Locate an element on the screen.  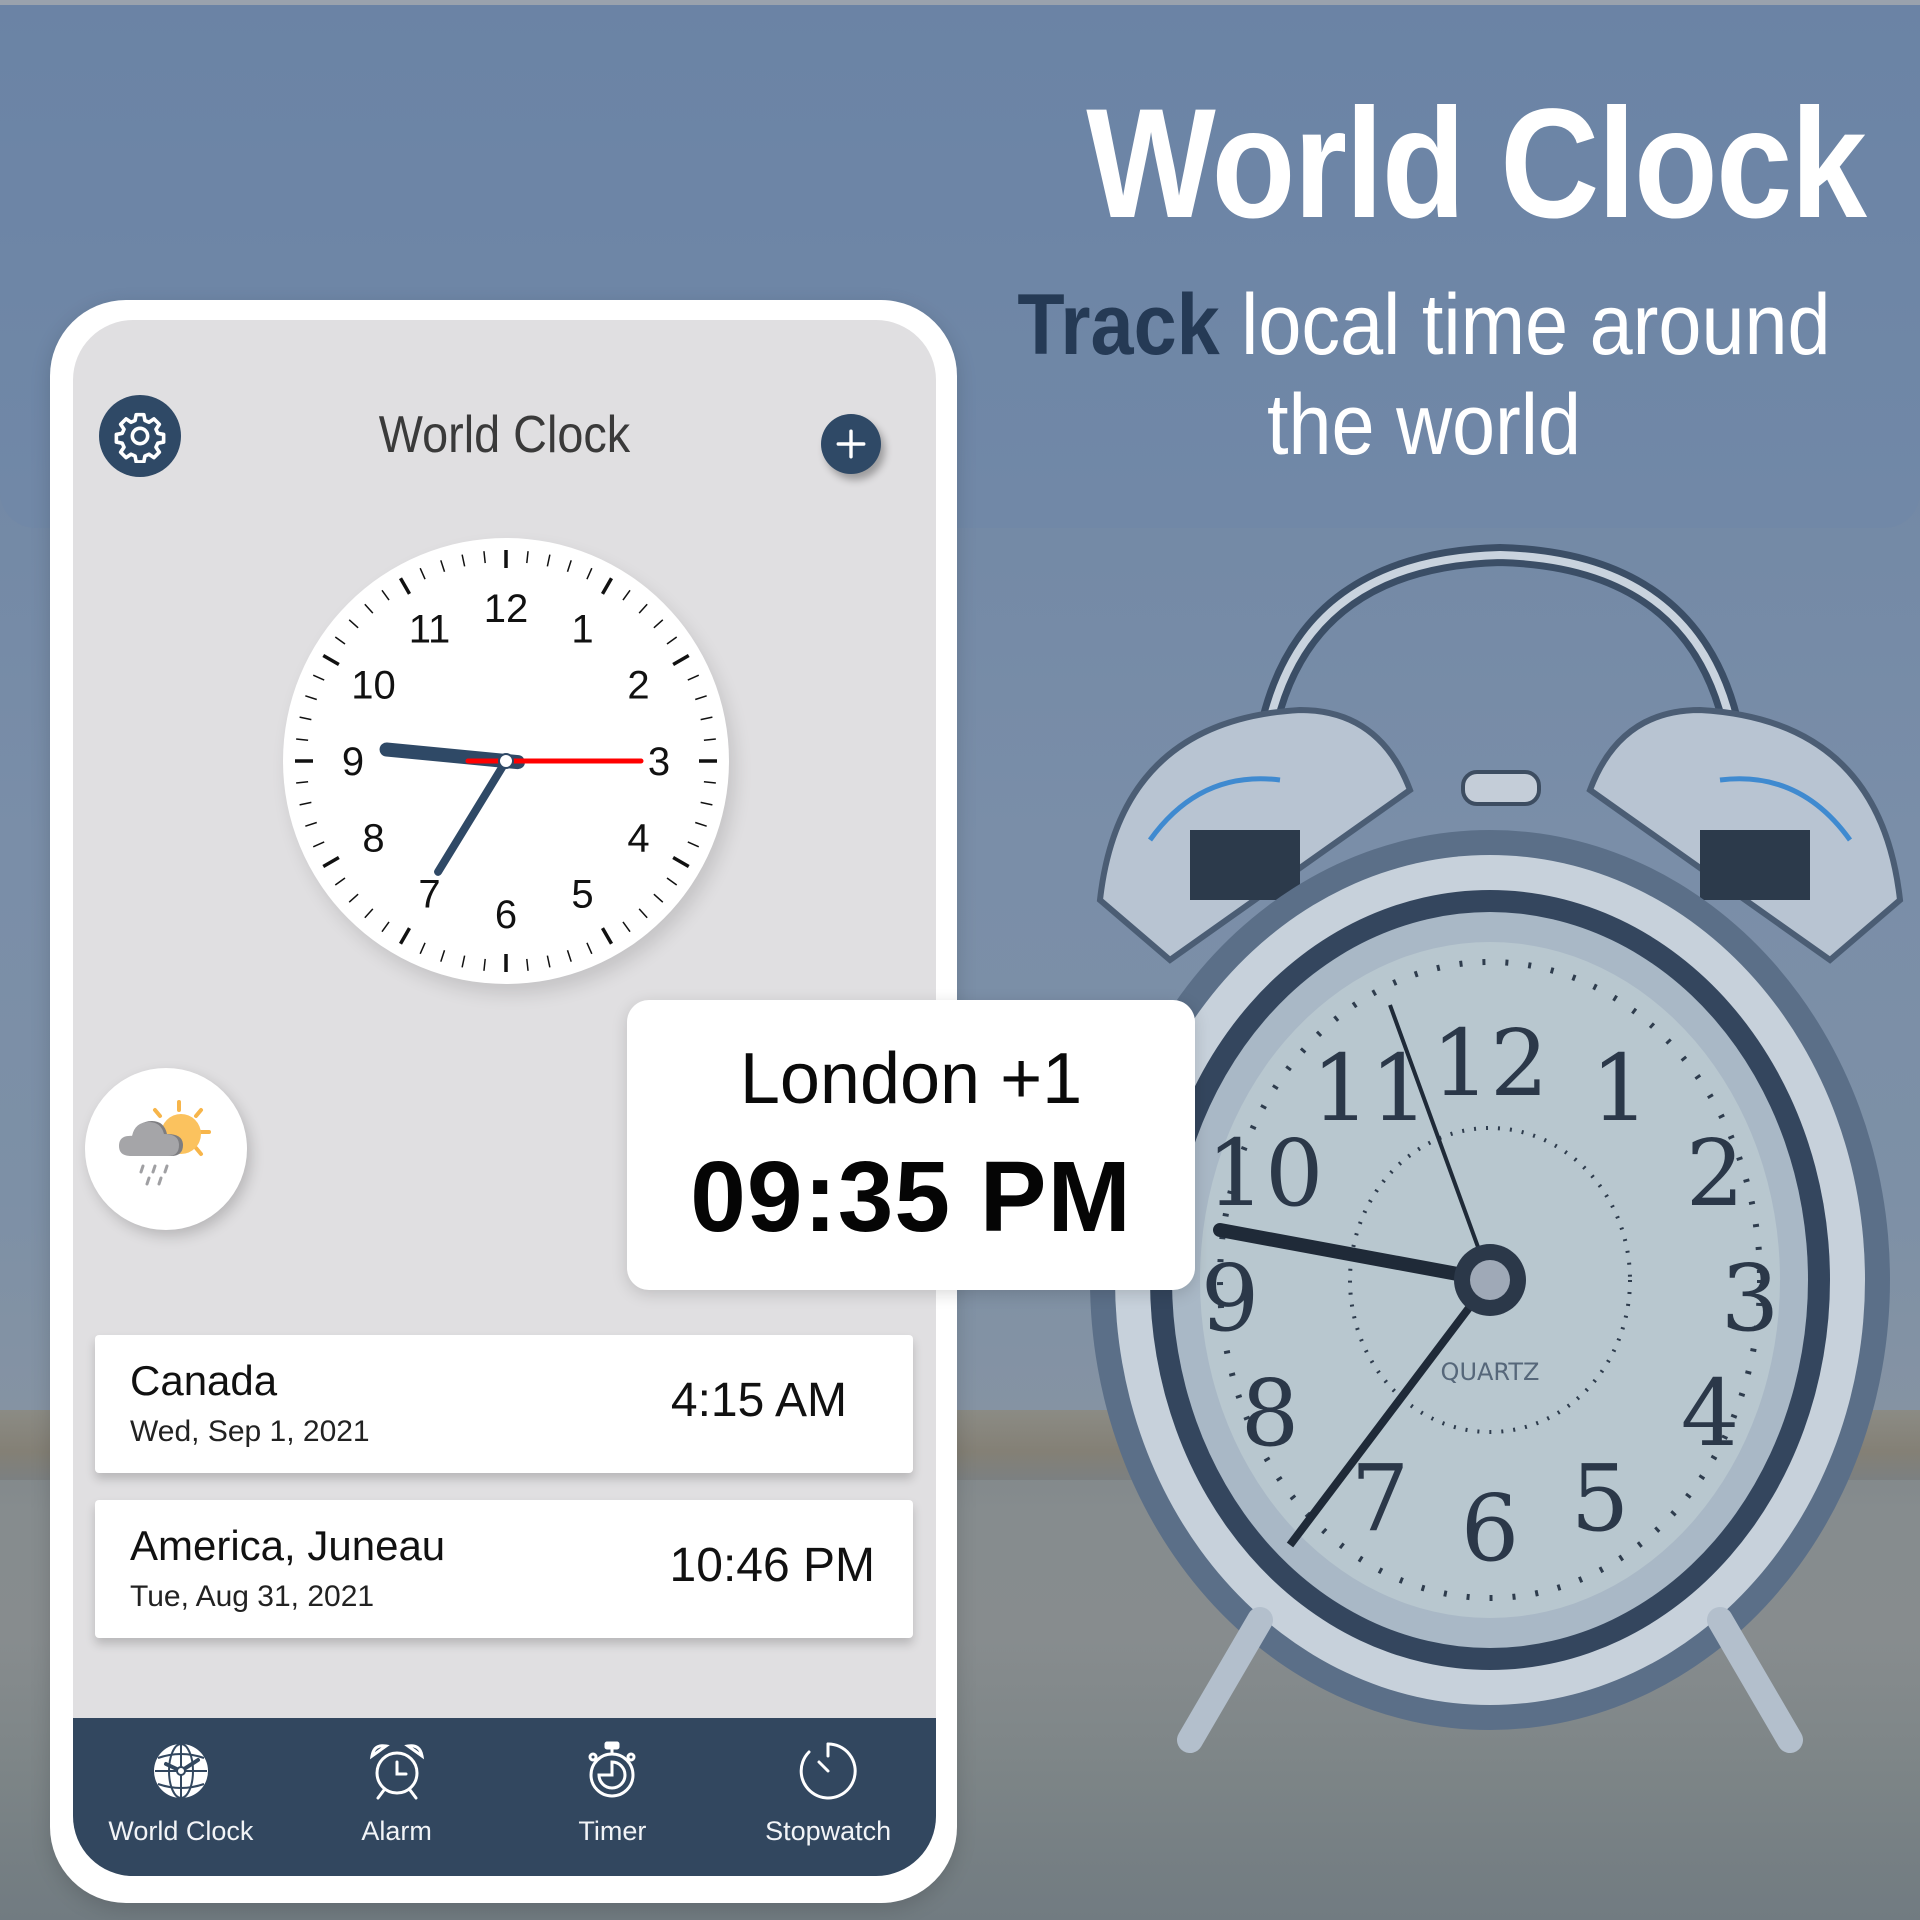
clock-center-pin is located at coordinates (506, 761).